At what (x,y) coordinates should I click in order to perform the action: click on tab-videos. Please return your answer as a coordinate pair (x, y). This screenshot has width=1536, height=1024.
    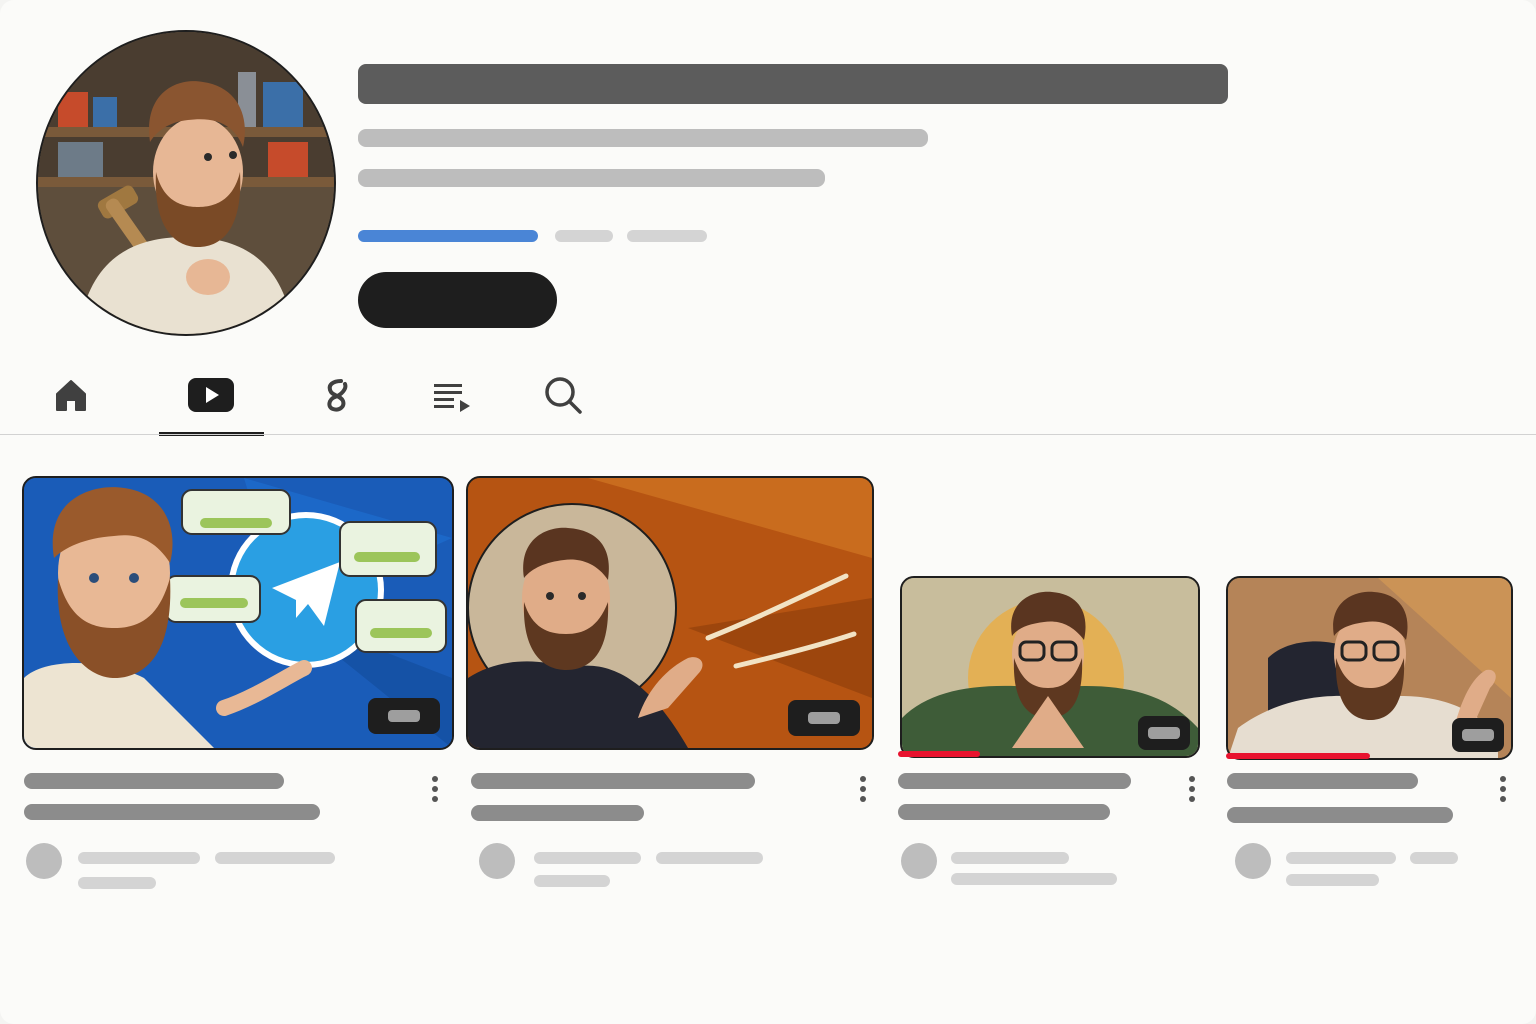
    Looking at the image, I should click on (211, 395).